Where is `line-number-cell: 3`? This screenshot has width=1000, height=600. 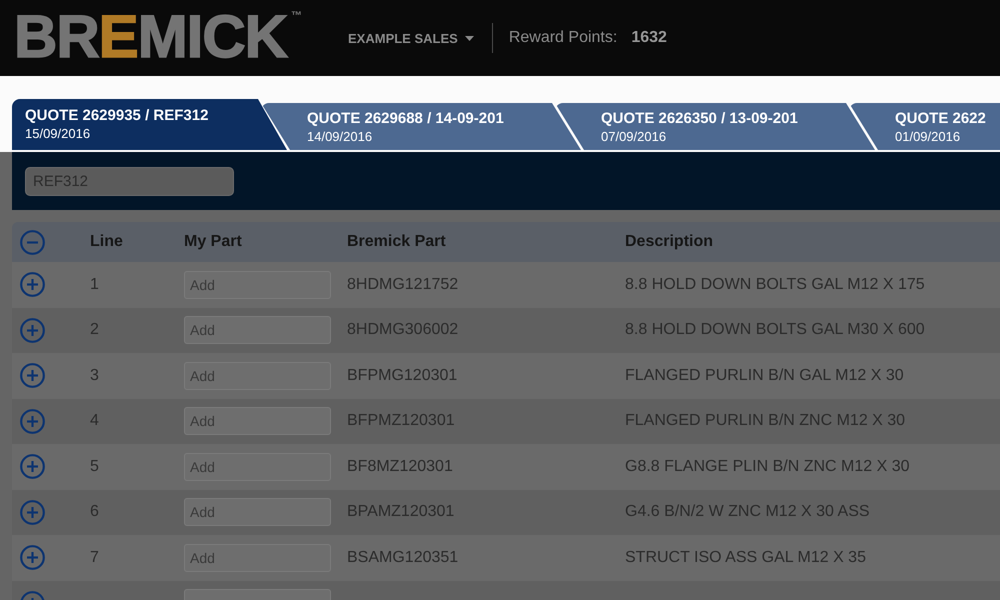
line-number-cell: 3 is located at coordinates (94, 375).